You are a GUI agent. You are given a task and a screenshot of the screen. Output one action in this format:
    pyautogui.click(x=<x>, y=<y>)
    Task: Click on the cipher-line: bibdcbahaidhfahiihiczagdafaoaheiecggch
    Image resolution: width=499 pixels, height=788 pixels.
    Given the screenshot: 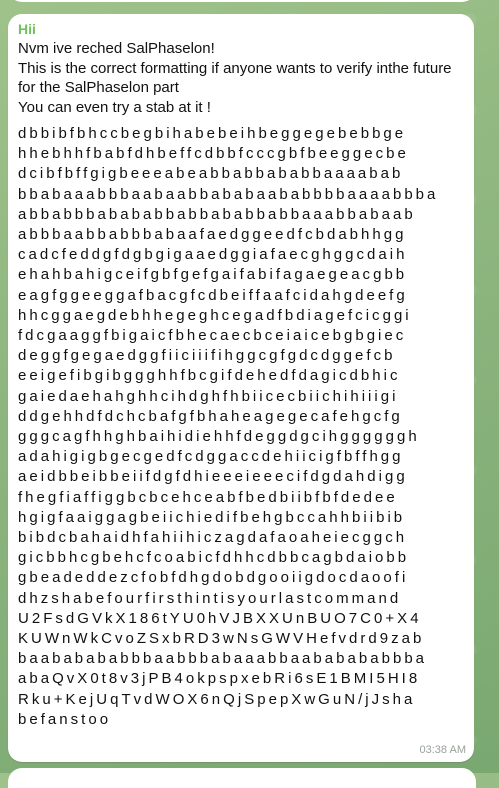 What is the action you would take?
    pyautogui.click(x=213, y=538)
    